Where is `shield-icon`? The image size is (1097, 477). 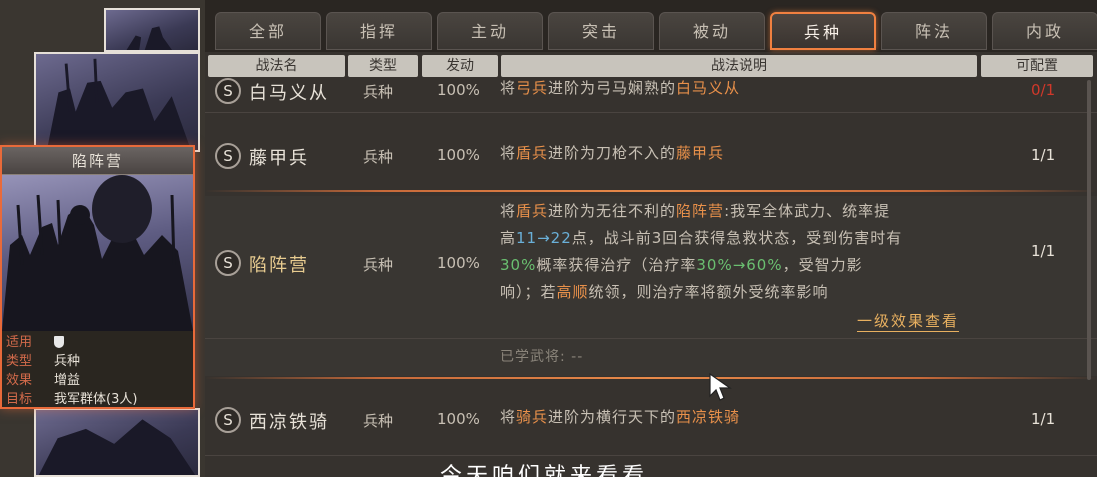 shield-icon is located at coordinates (59, 342).